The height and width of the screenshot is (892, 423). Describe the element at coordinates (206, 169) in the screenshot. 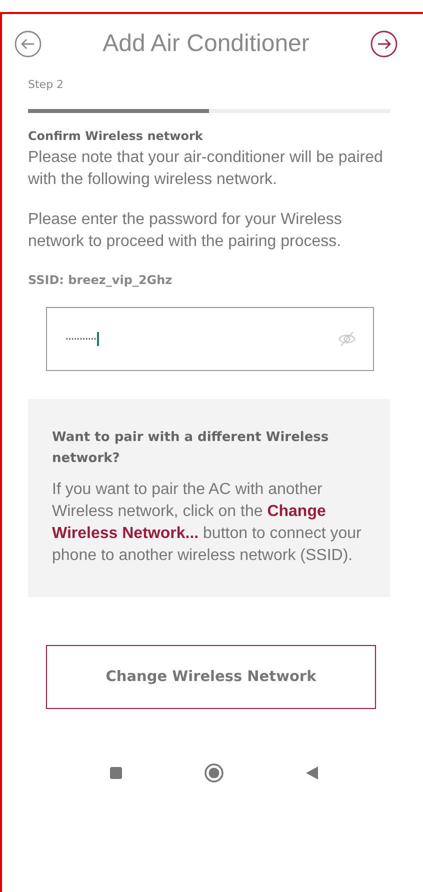

I see `info-text: Please note that your air-conditioner will be paired with the following wireless network.` at that location.